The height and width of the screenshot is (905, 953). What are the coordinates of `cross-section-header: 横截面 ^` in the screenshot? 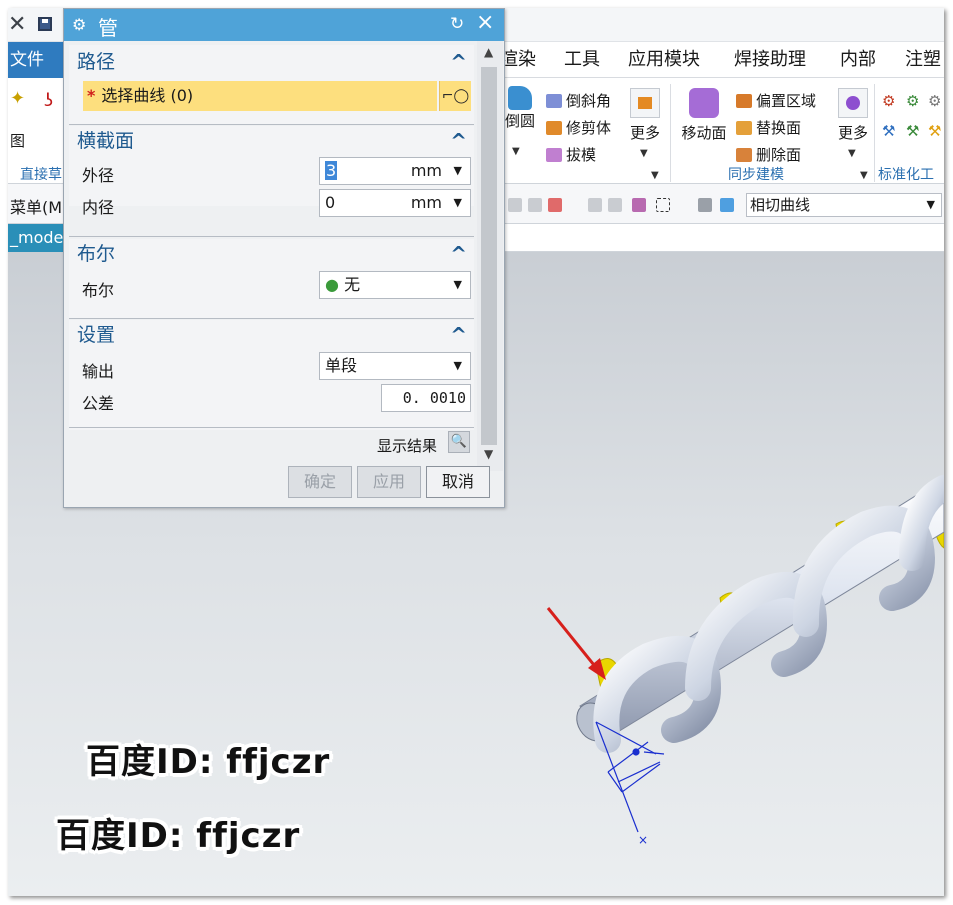 It's located at (271, 141).